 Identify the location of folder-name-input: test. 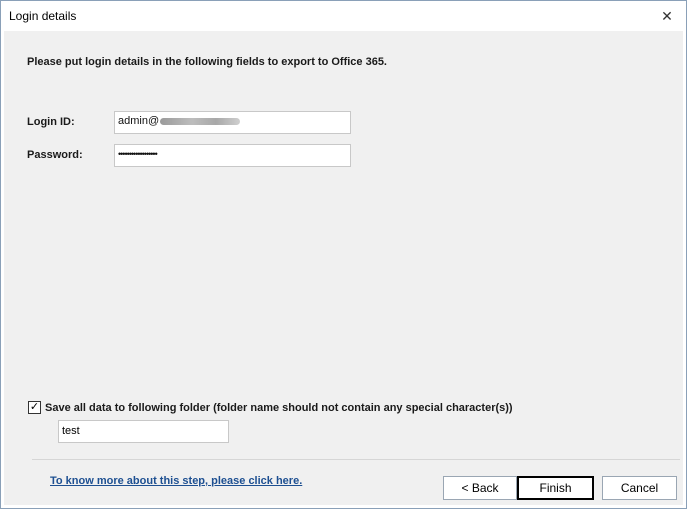
(143, 431).